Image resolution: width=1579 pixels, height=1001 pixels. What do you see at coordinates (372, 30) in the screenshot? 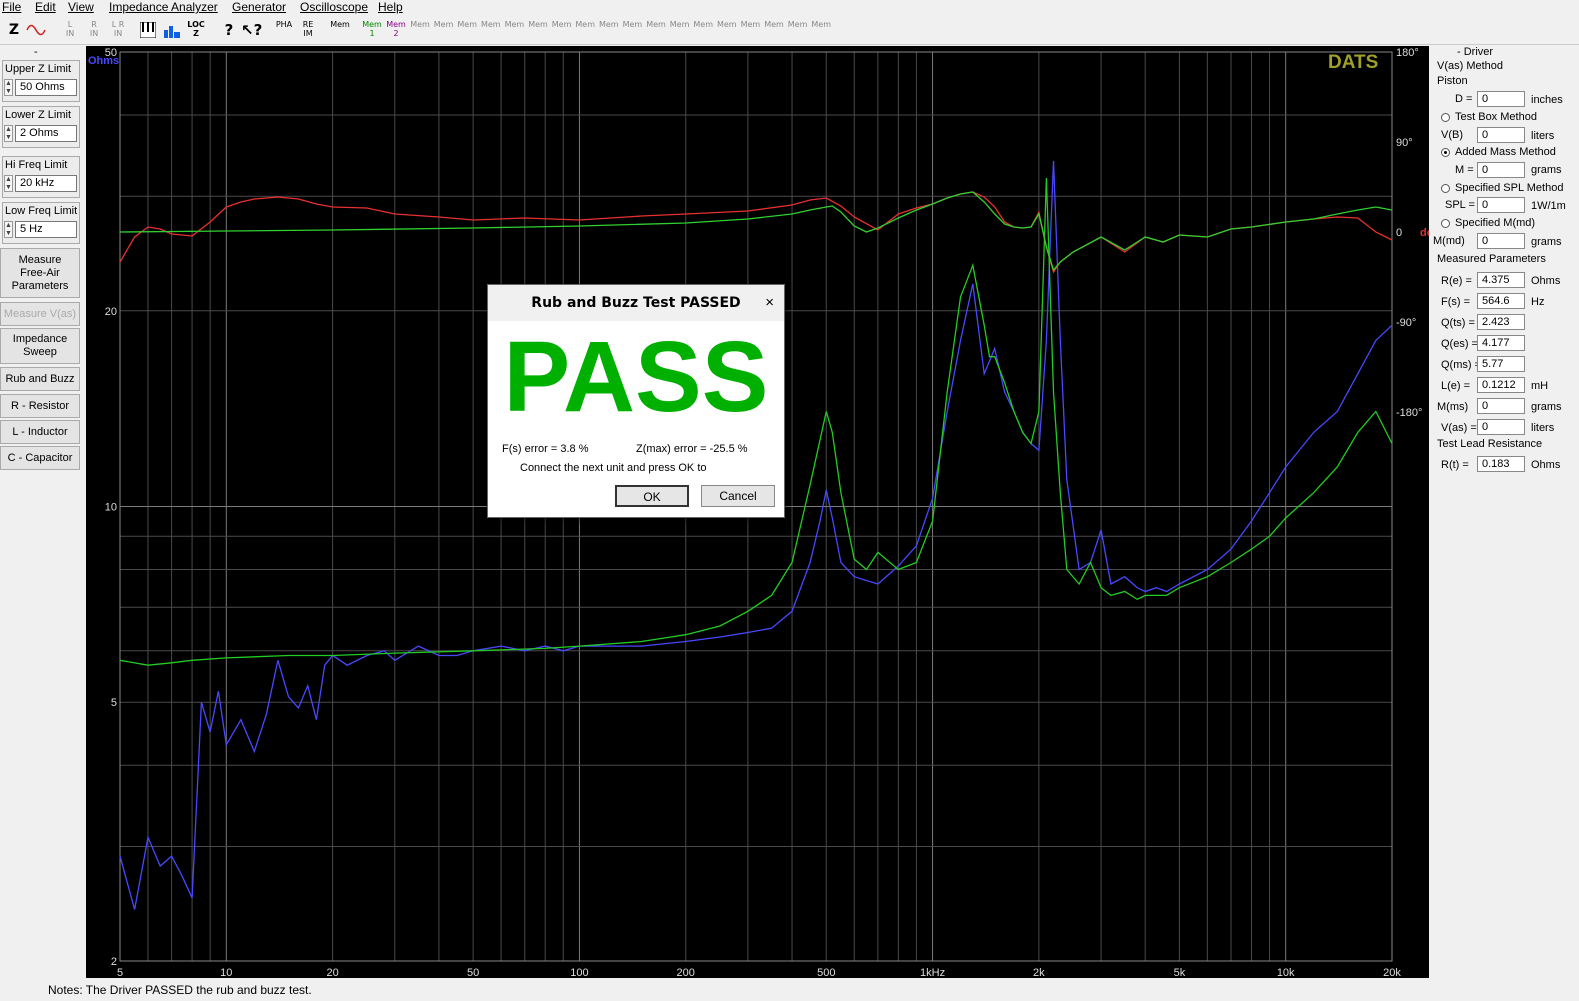
I see `mem1-button: Mem 1` at bounding box center [372, 30].